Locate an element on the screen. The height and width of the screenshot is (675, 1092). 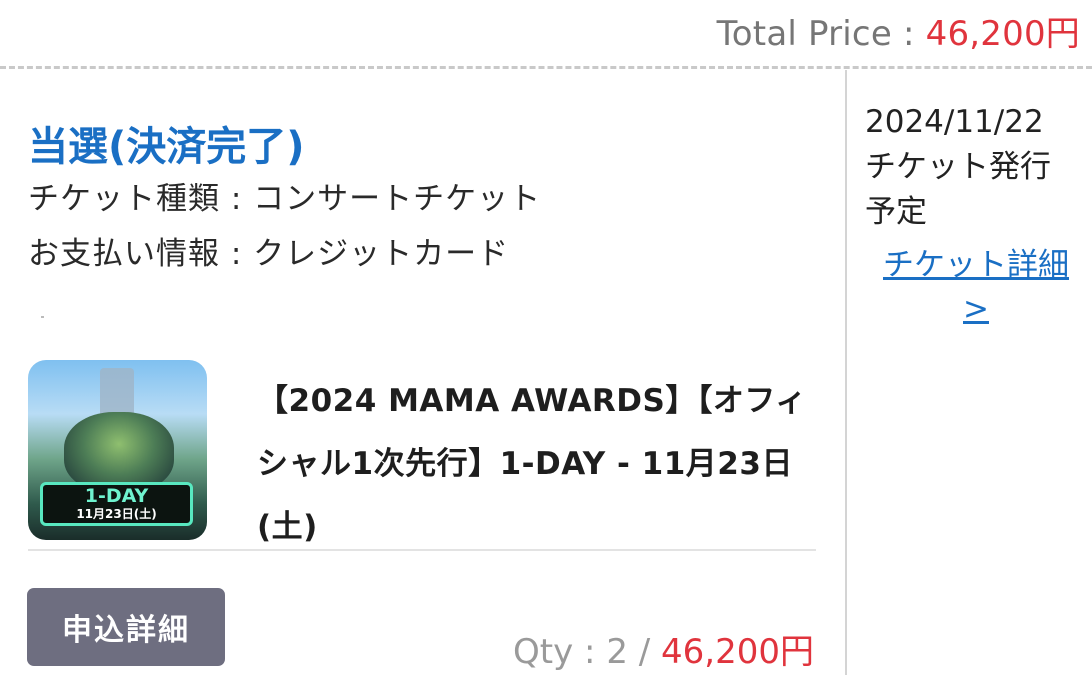
qty-price: 46,200円 is located at coordinates (737, 652).